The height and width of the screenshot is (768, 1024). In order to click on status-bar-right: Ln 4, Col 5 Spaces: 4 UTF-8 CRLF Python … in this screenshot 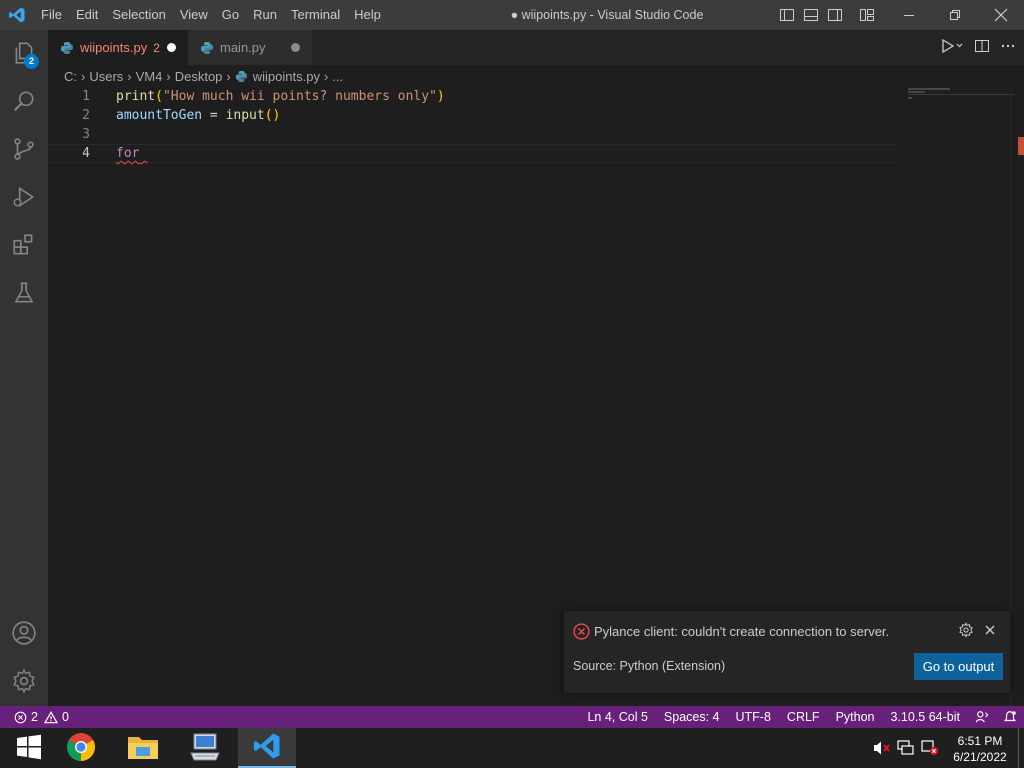, I will do `click(801, 717)`.